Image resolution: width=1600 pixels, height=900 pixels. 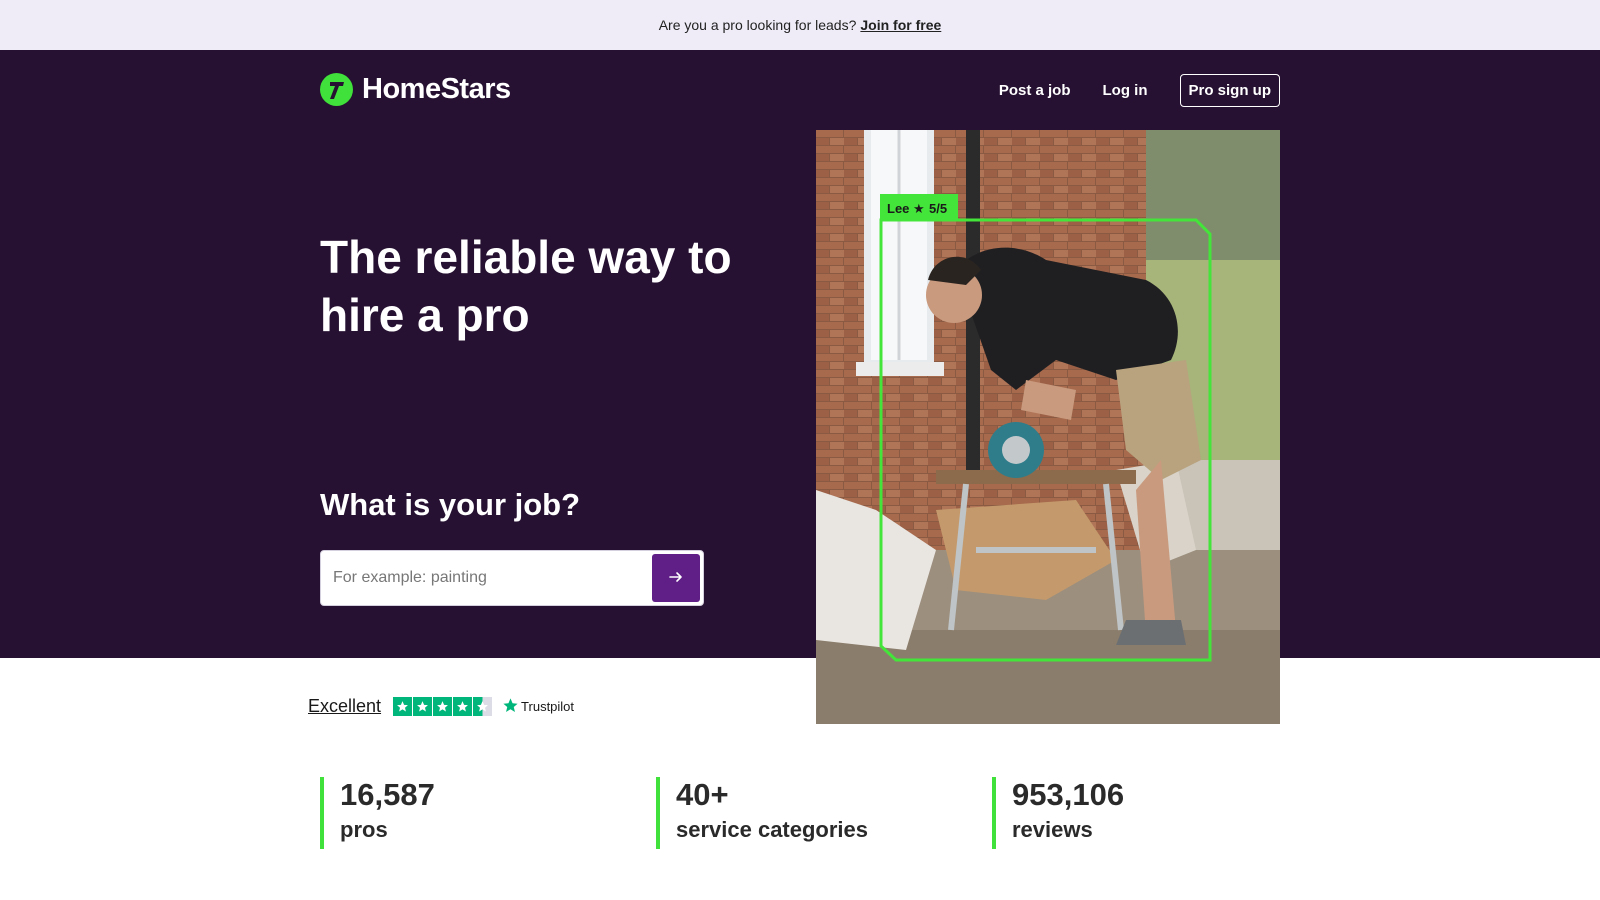 What do you see at coordinates (1035, 90) in the screenshot?
I see `post-a-job-link: Post a job` at bounding box center [1035, 90].